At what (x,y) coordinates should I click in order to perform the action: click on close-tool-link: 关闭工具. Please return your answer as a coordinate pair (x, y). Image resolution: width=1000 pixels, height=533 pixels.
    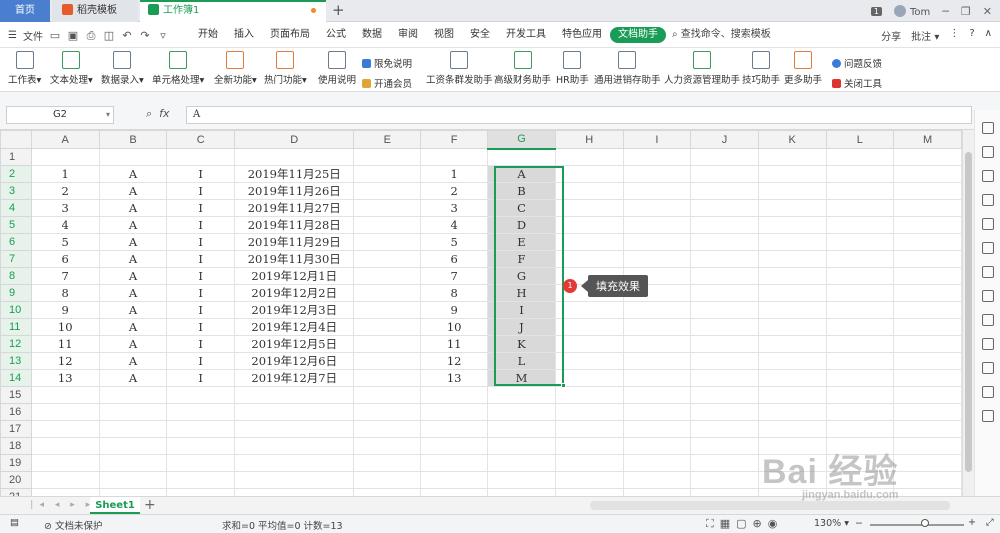
    Looking at the image, I should click on (857, 83).